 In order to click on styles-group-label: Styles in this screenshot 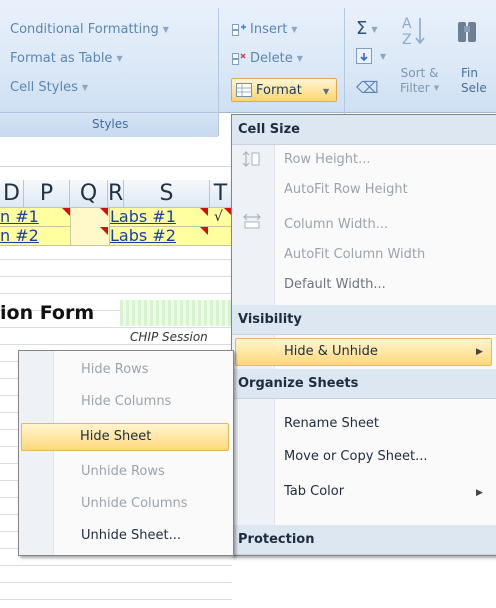, I will do `click(110, 124)`.